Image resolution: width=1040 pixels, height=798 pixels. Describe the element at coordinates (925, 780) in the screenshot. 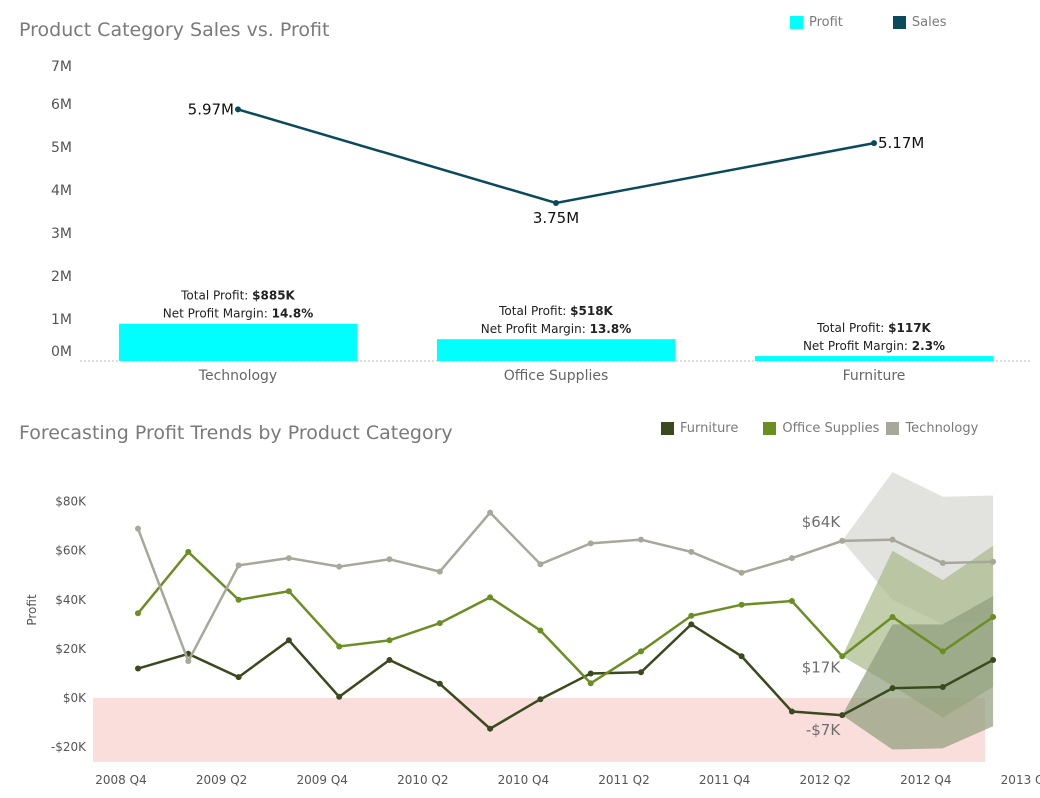

I see `x-tick-label: 2012 Q4` at that location.